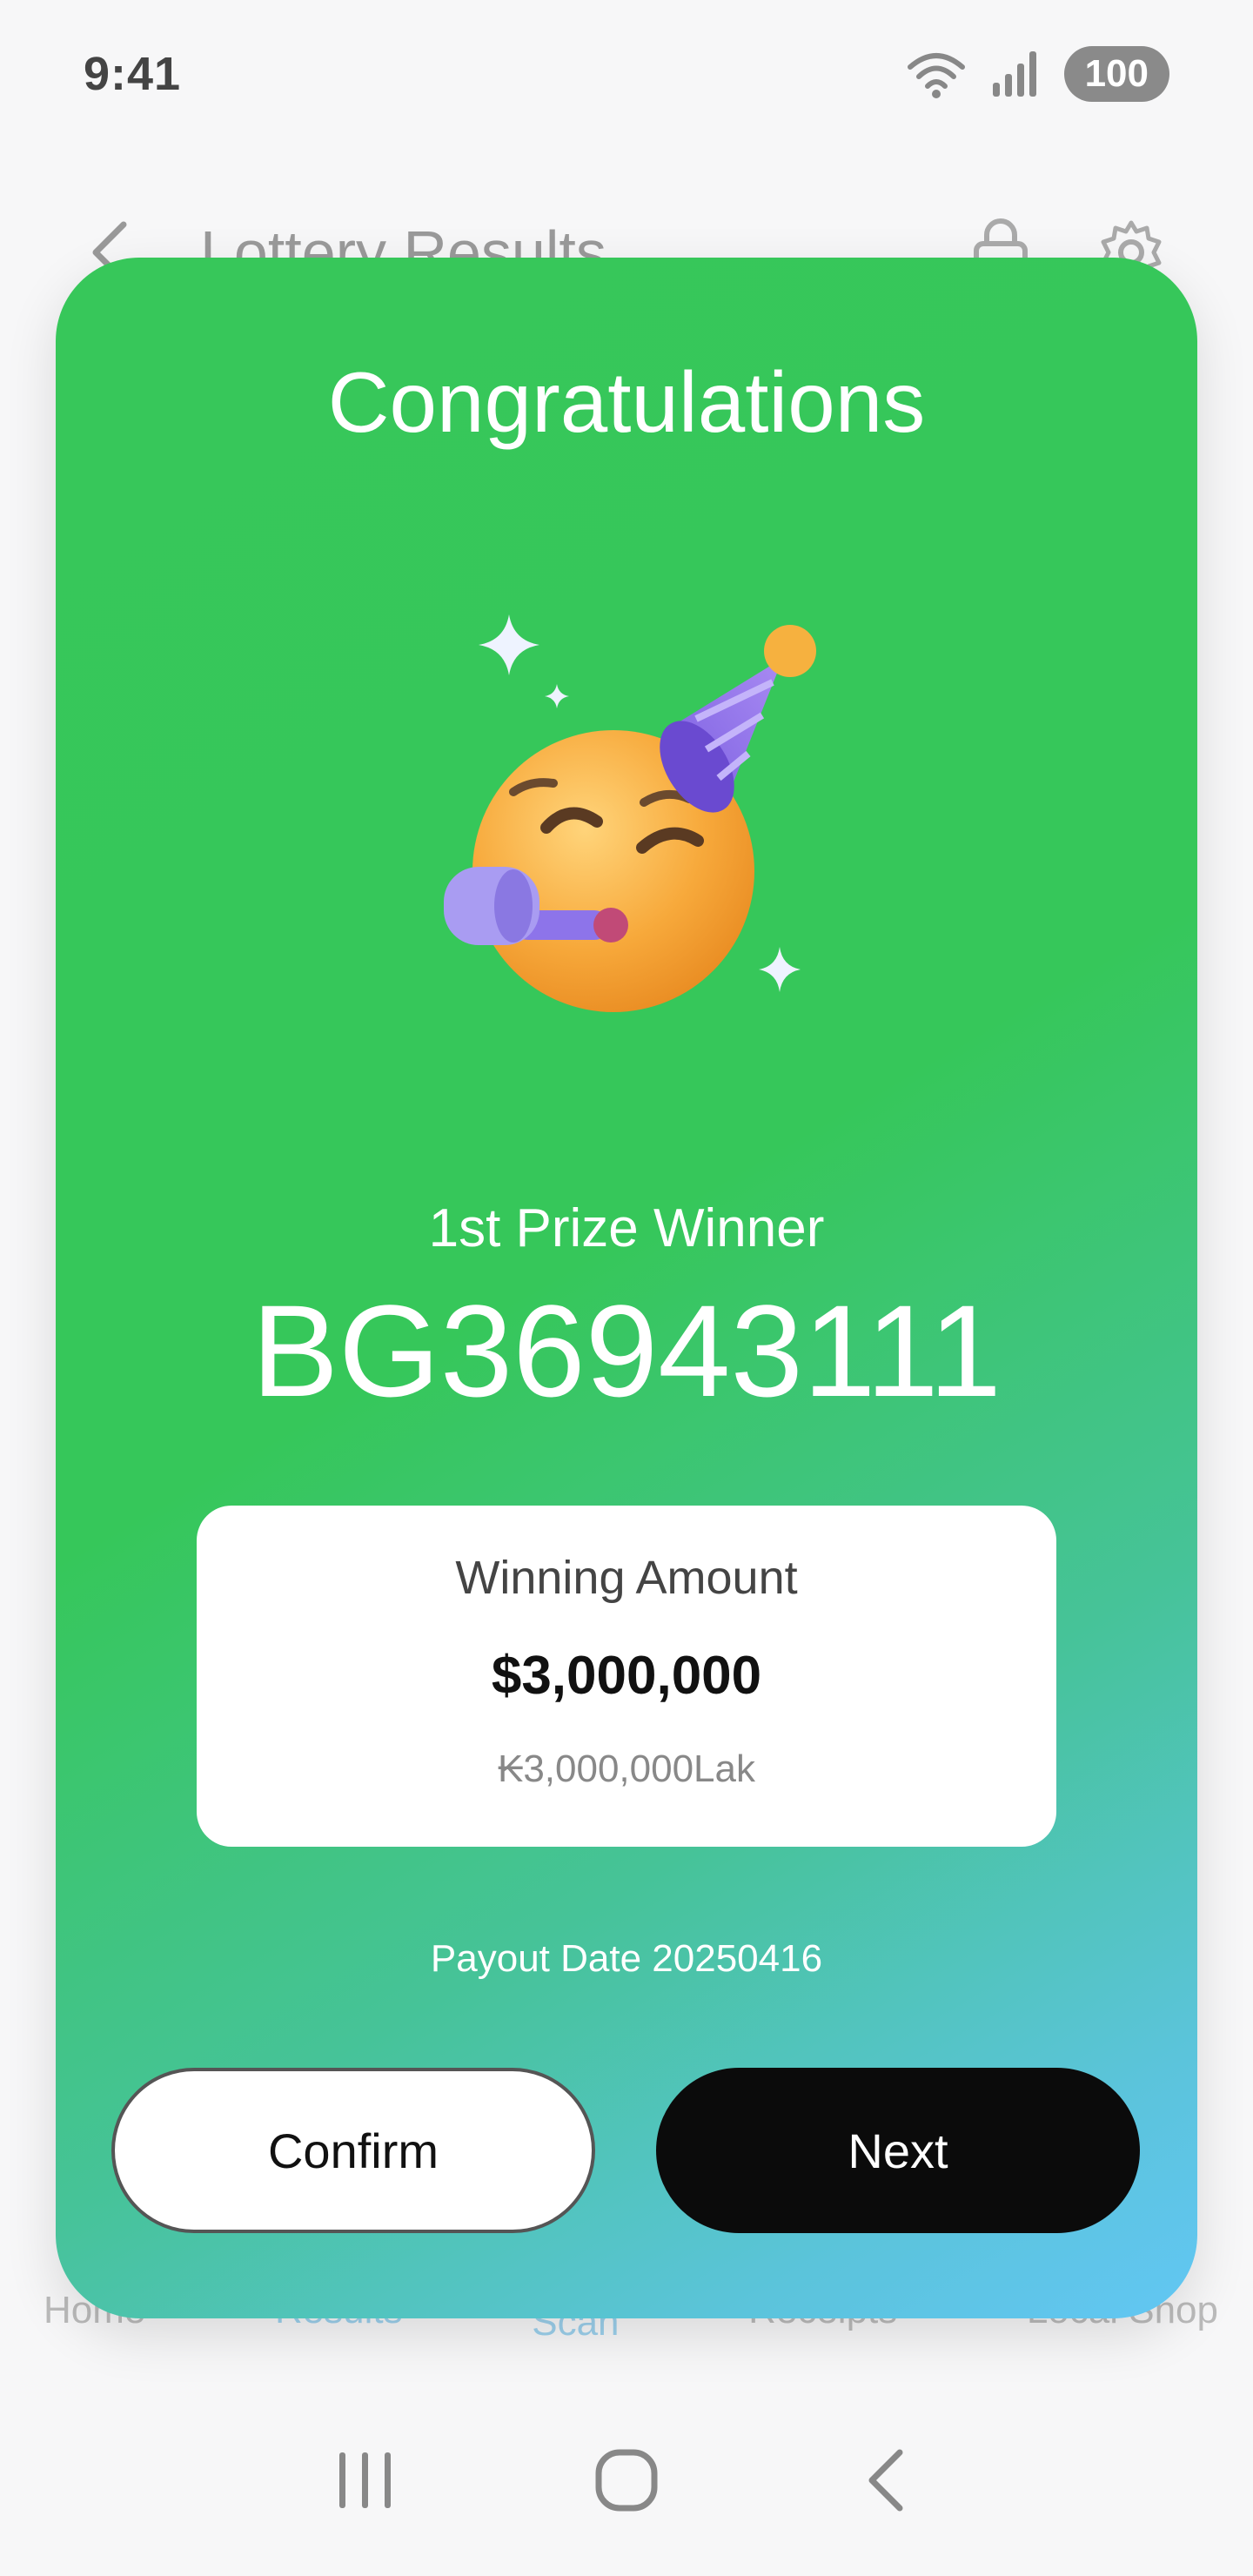 This screenshot has width=1253, height=2576. What do you see at coordinates (509, 645) in the screenshot?
I see `sparkle-icon` at bounding box center [509, 645].